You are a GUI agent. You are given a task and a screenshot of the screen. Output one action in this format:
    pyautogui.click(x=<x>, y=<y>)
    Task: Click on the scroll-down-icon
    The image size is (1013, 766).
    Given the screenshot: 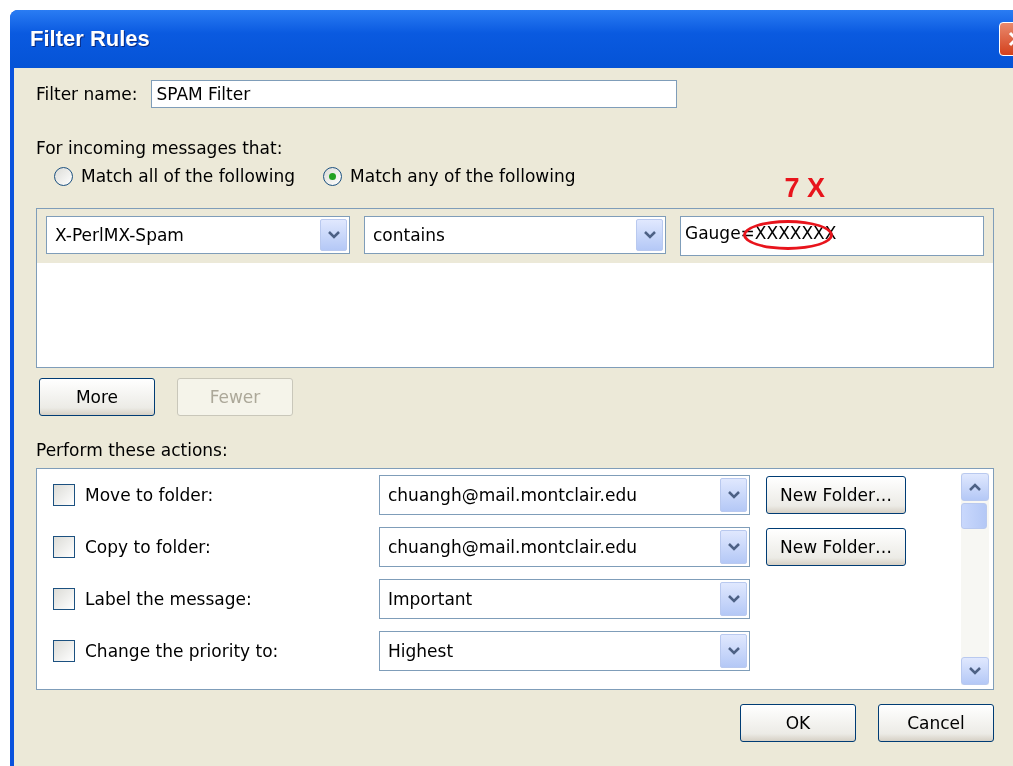 What is the action you would take?
    pyautogui.click(x=975, y=671)
    